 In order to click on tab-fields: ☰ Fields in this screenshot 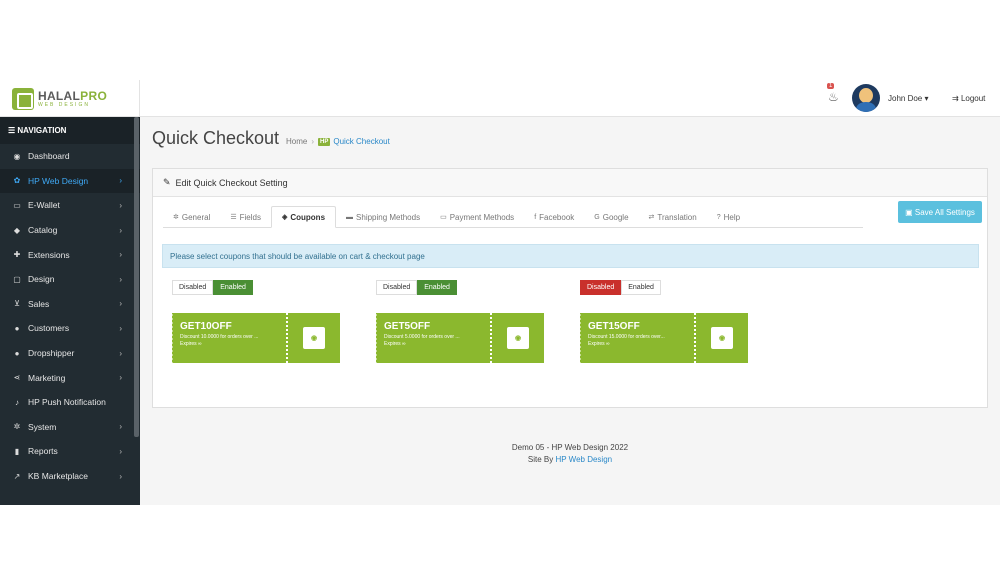, I will do `click(245, 217)`.